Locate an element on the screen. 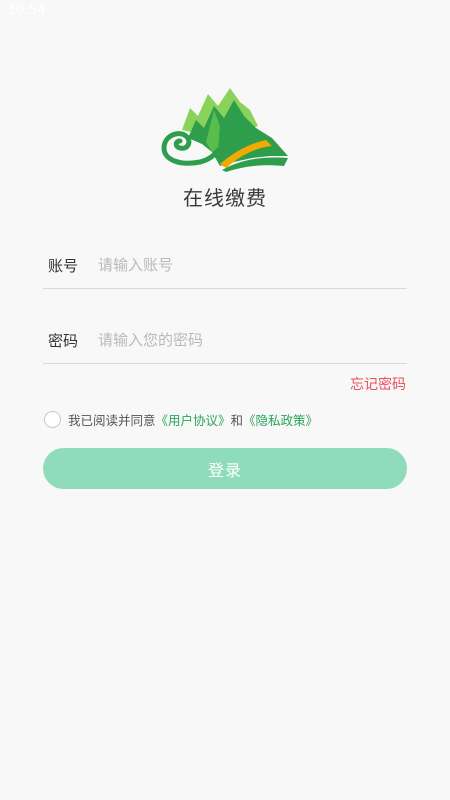  status-time: 10:54 is located at coordinates (27, 10).